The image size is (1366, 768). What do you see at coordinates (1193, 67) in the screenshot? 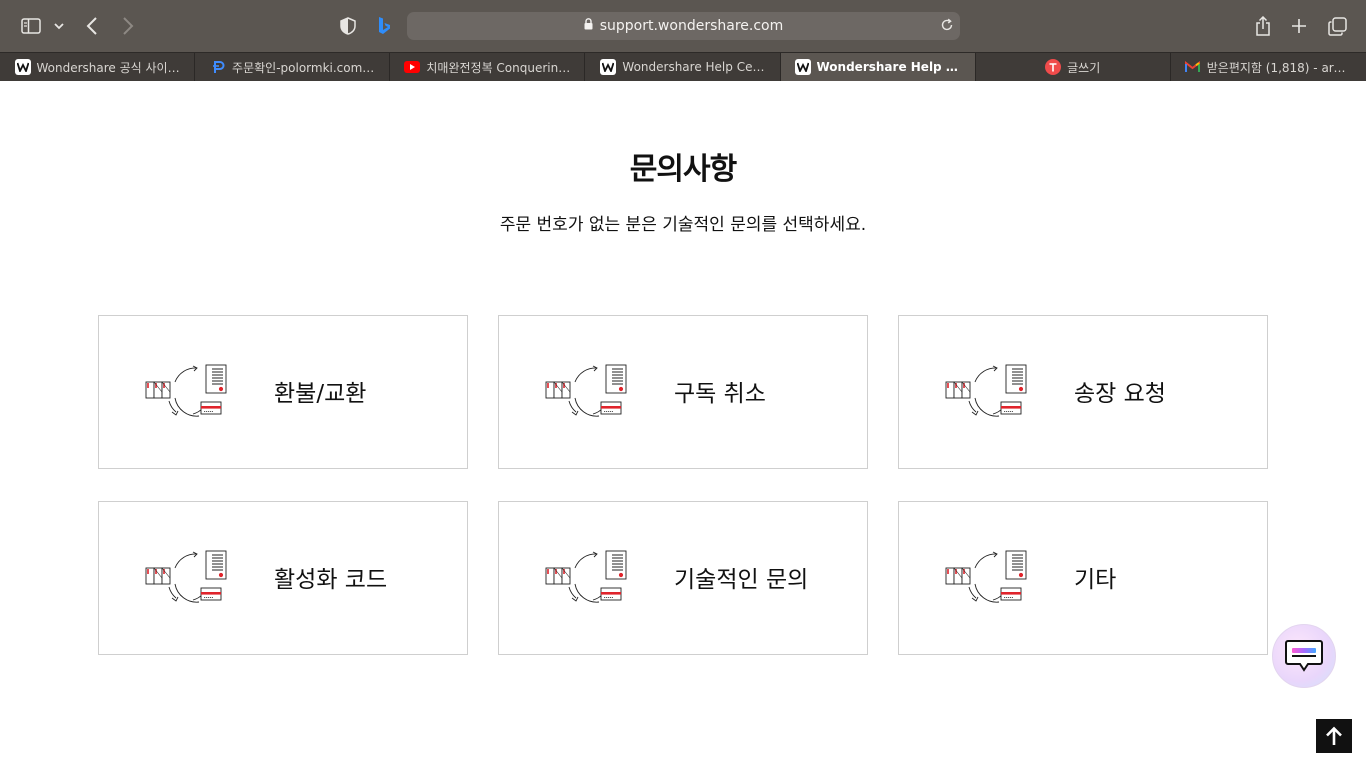
I see `gmail-icon` at bounding box center [1193, 67].